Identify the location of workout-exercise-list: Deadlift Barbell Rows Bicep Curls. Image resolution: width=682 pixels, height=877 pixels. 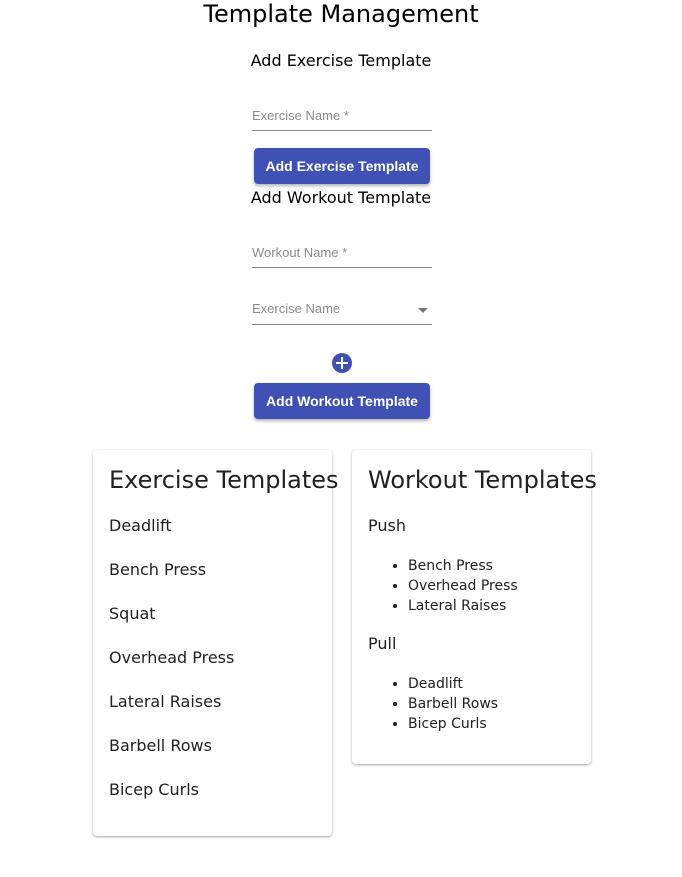
(453, 704).